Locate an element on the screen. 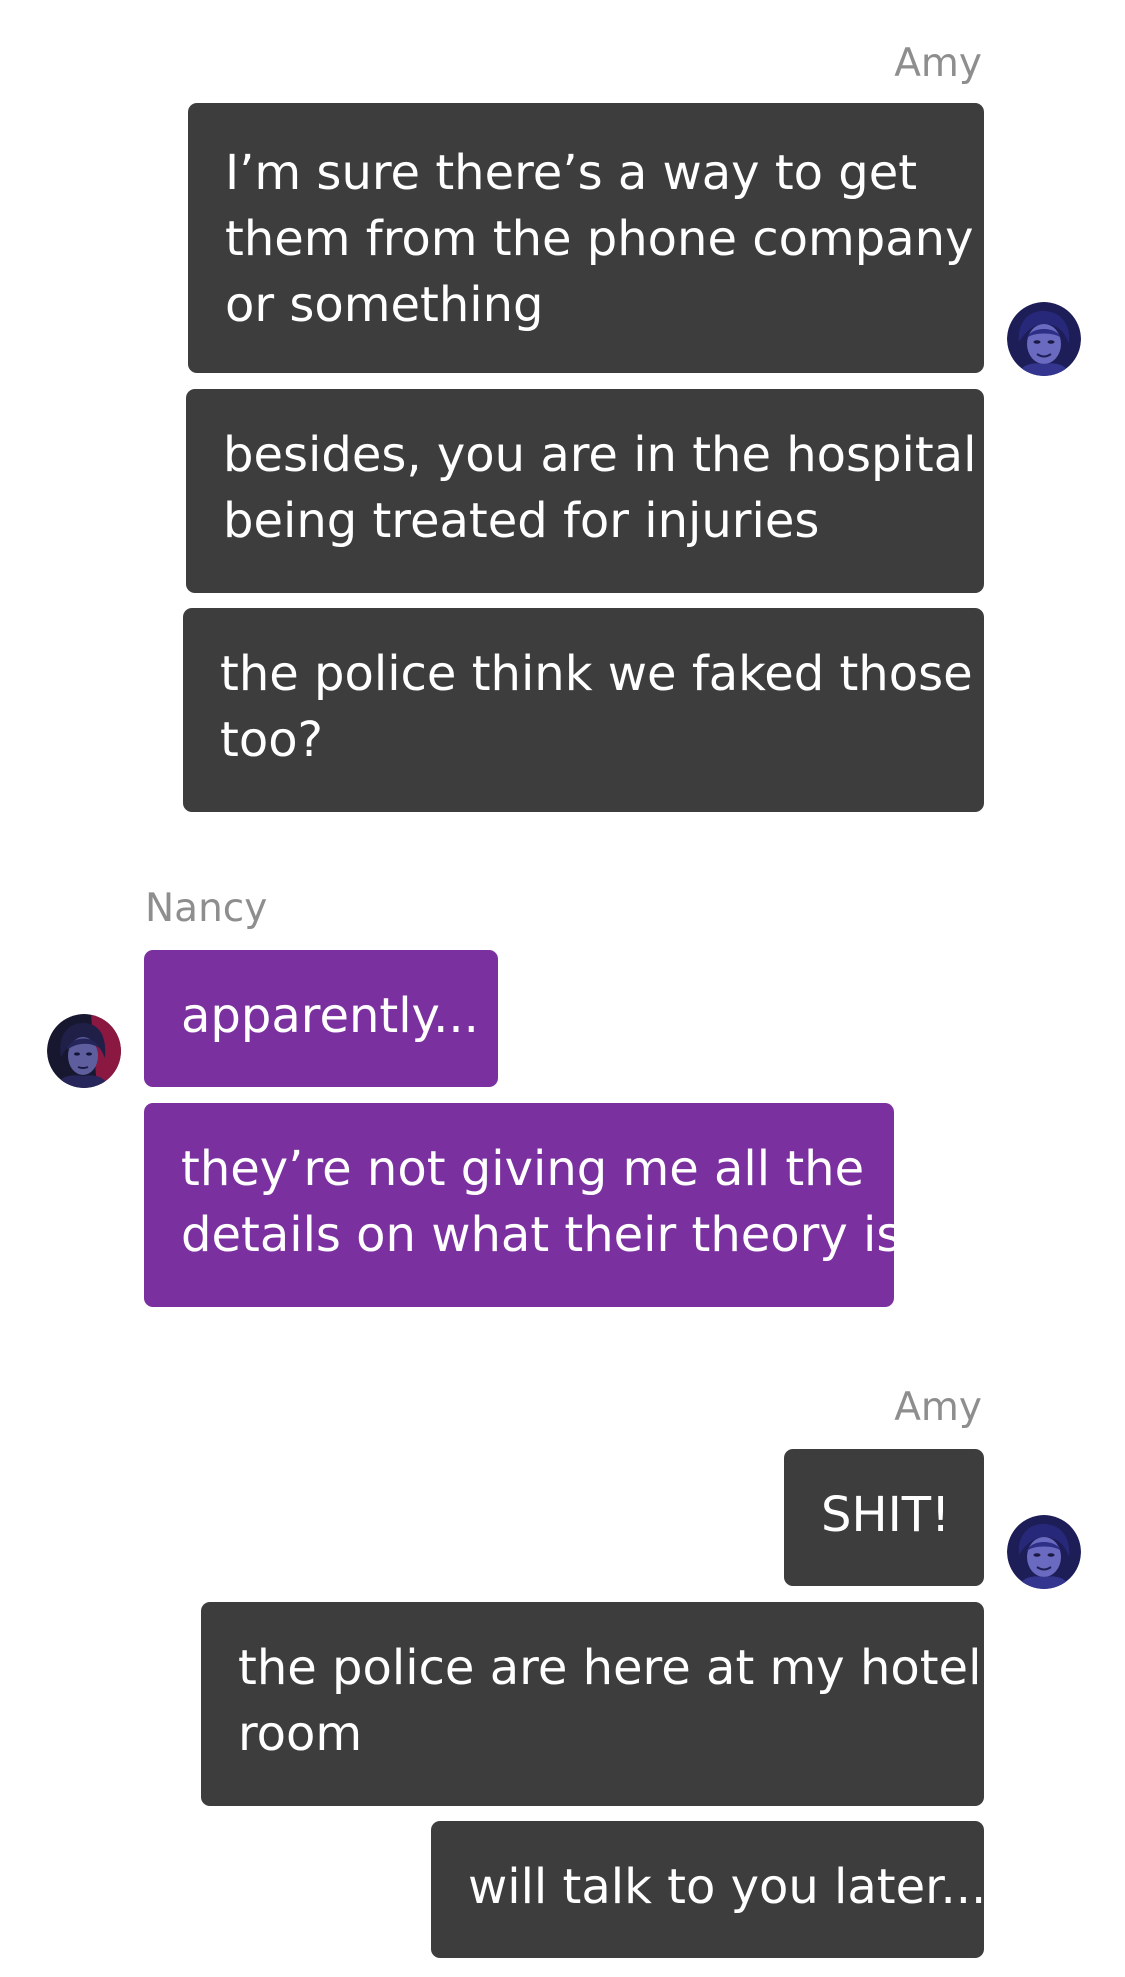 This screenshot has height=1977, width=1125. sender-name-nancy: Nancy is located at coordinates (206, 908).